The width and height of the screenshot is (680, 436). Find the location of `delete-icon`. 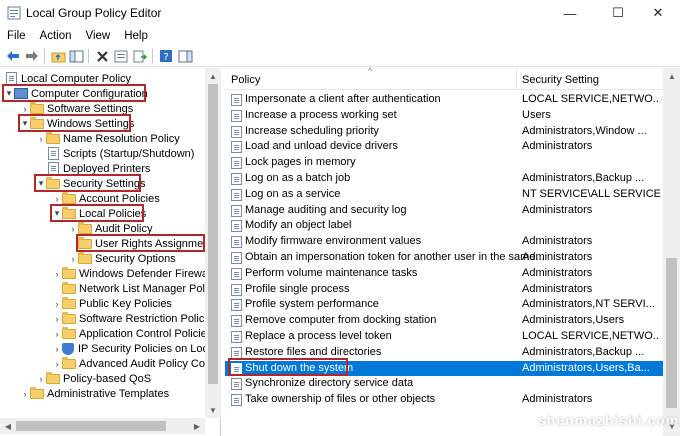

delete-icon is located at coordinates (102, 56).